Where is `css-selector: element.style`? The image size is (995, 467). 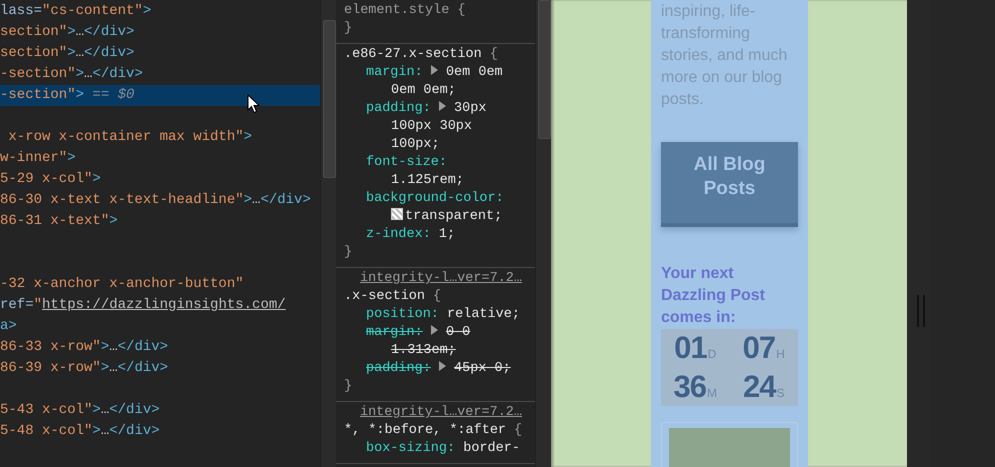 css-selector: element.style is located at coordinates (397, 10).